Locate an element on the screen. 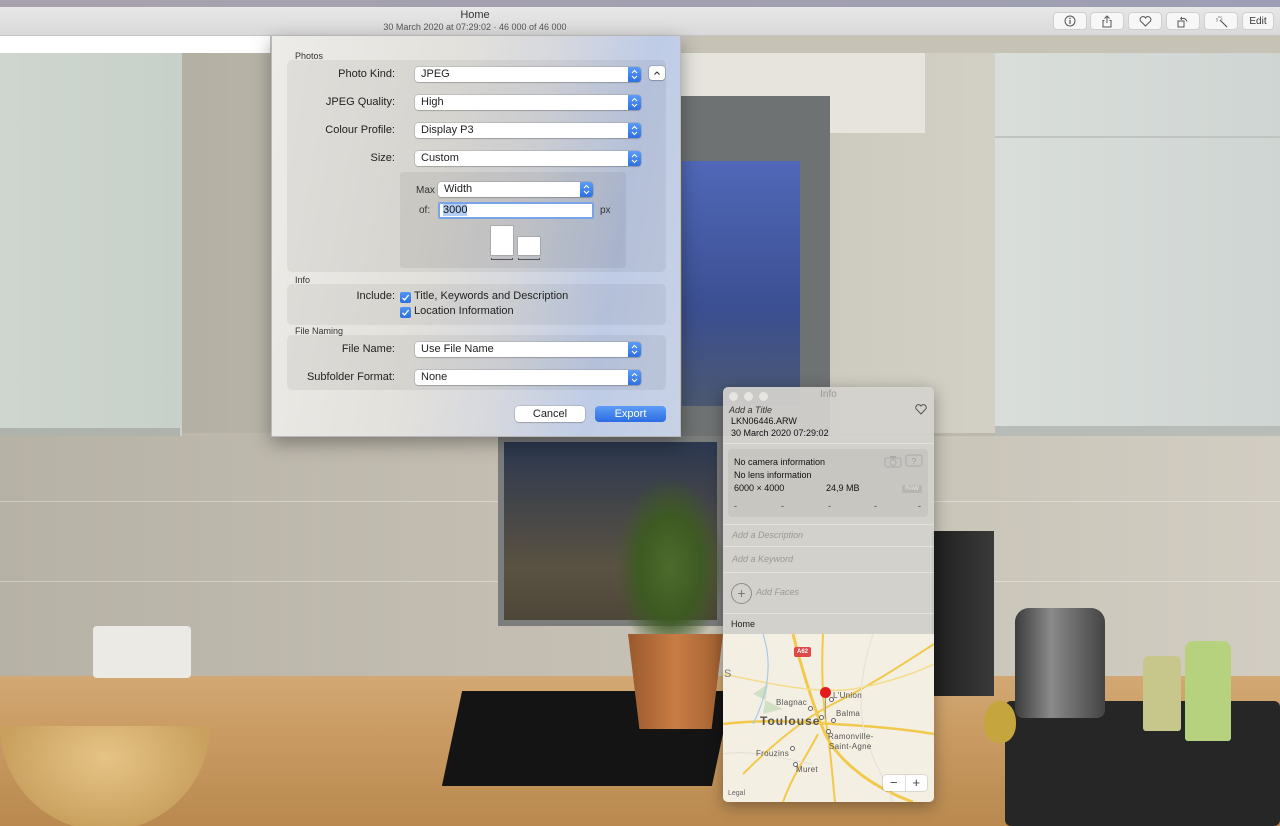  max-label: Max is located at coordinates (425, 190).